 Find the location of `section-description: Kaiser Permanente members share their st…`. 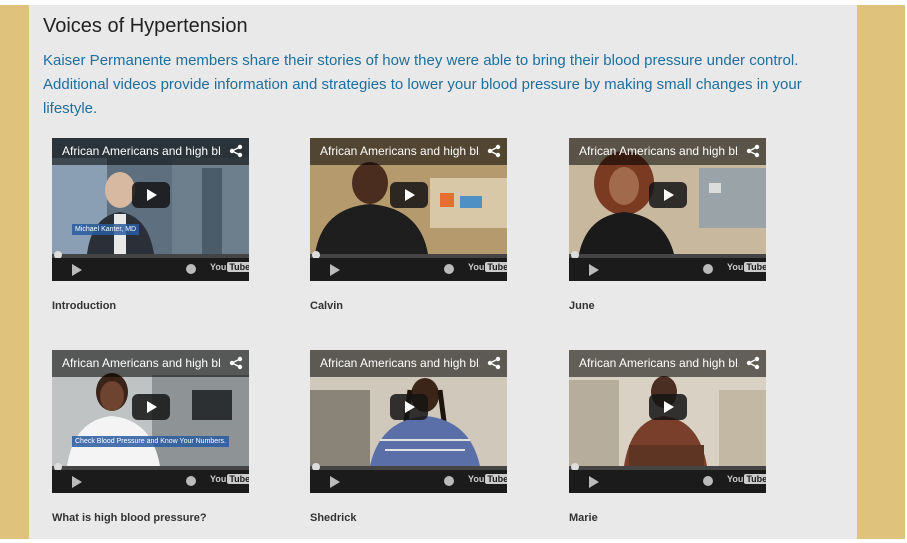

section-description: Kaiser Permanente members share their st… is located at coordinates (422, 84).